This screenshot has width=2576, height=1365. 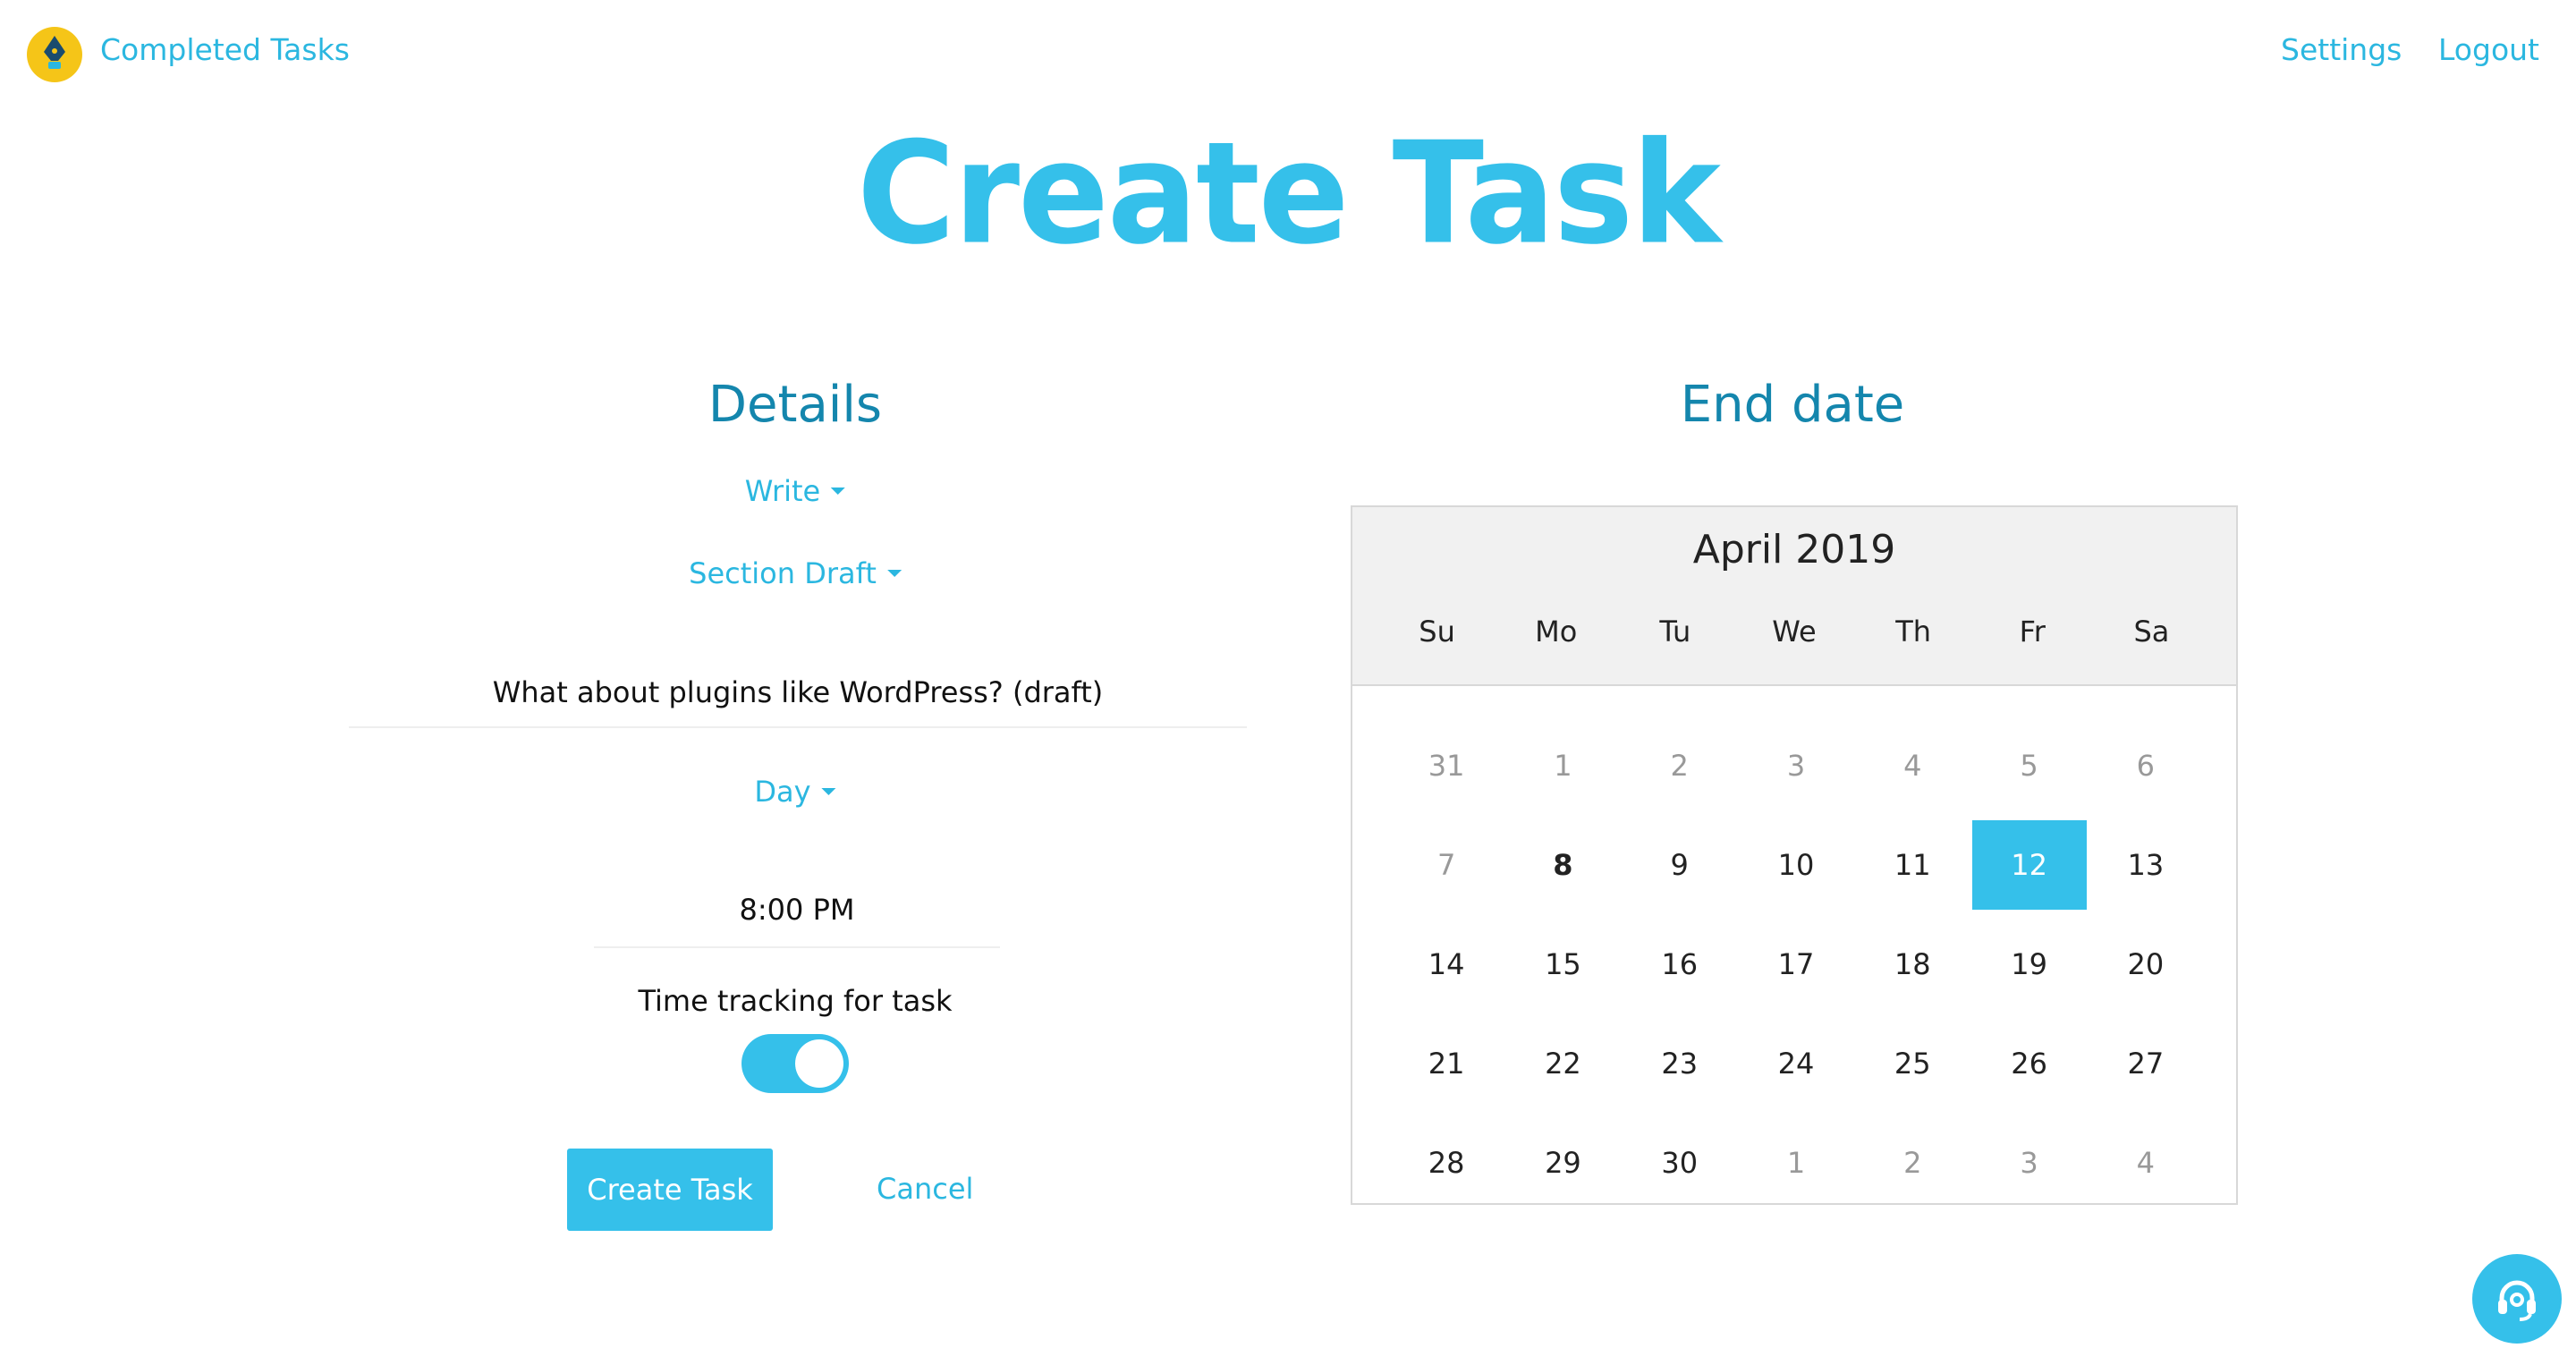 I want to click on calendar-day: 15, so click(x=1562, y=963).